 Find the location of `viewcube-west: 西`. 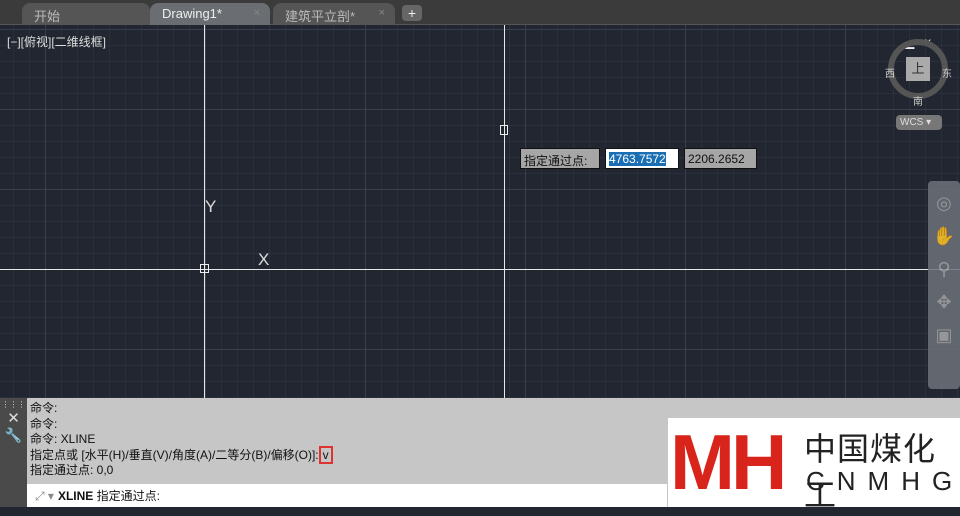

viewcube-west: 西 is located at coordinates (890, 72).